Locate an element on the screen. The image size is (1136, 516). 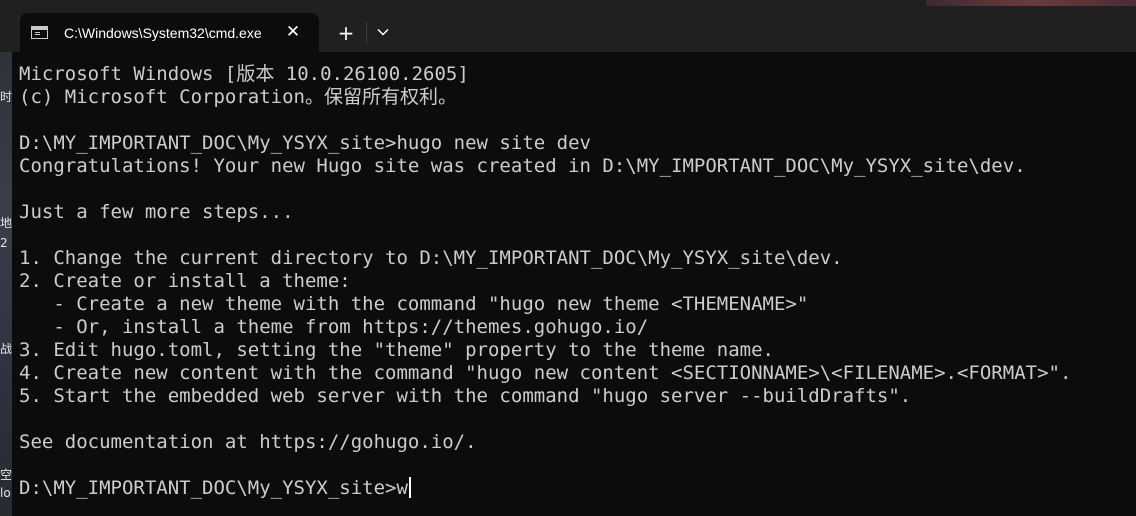
plus-icon: + is located at coordinates (346, 33).